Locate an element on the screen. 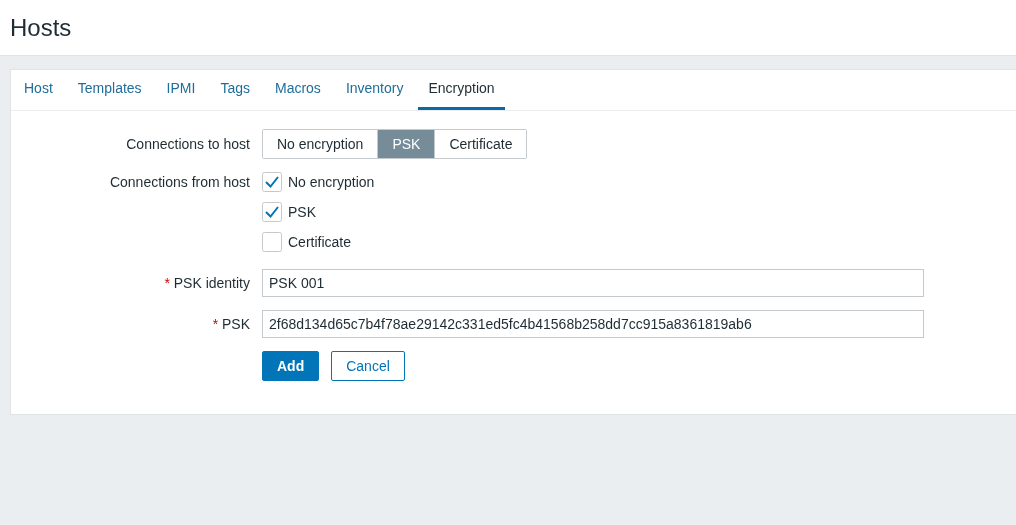 This screenshot has height=525, width=1016. page-title: Hosts is located at coordinates (41, 27).